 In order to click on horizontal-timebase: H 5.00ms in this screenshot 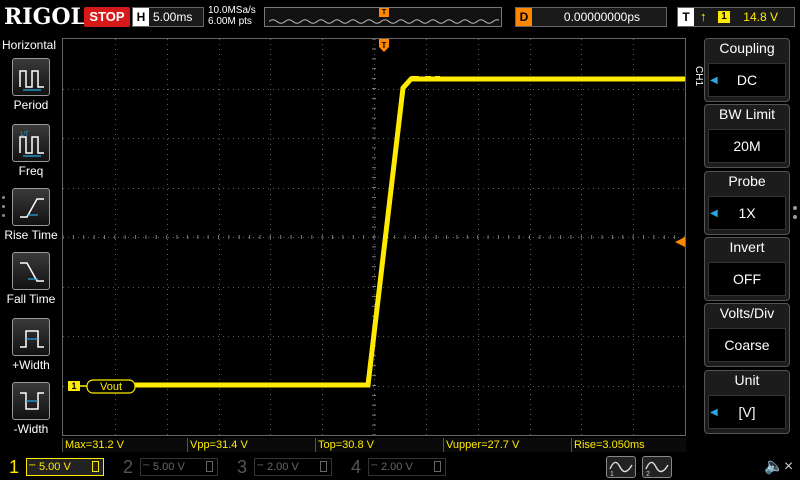, I will do `click(168, 17)`.